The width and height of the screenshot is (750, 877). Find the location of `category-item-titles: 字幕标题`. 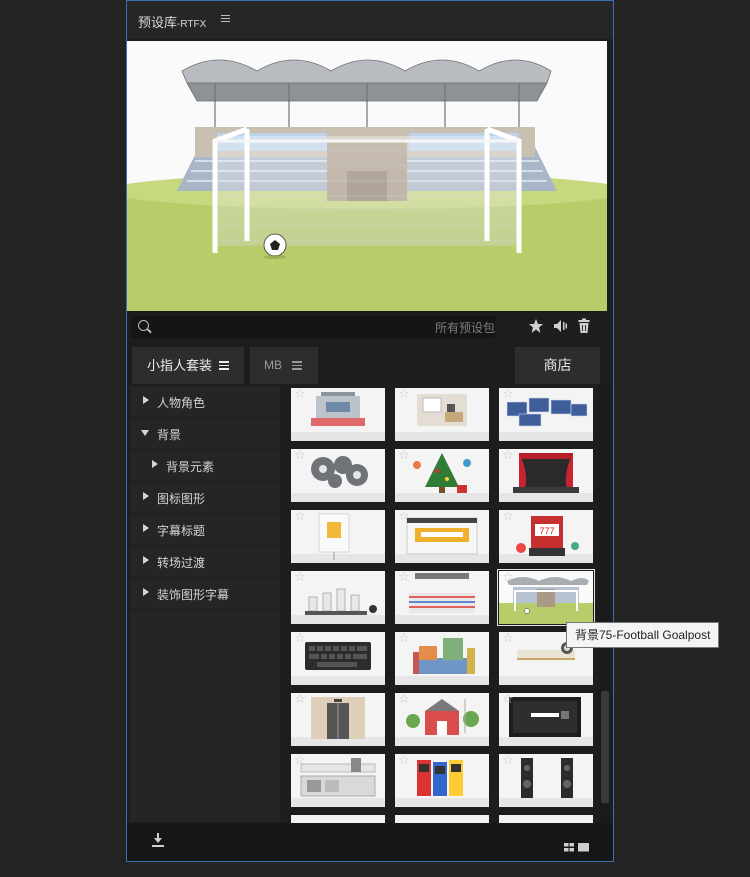

category-item-titles: 字幕标题 is located at coordinates (205, 530).